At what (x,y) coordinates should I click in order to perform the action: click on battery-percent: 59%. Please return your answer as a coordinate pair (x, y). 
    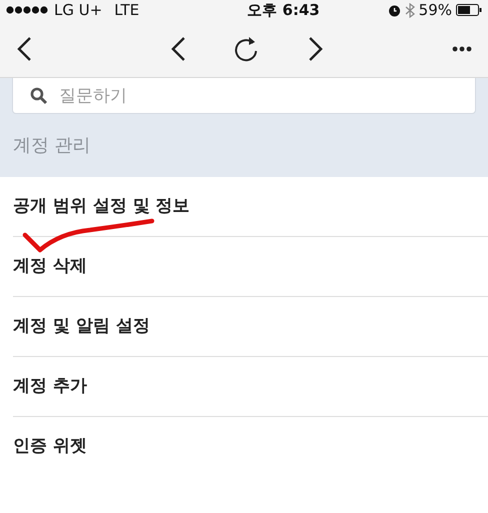
    Looking at the image, I should click on (435, 10).